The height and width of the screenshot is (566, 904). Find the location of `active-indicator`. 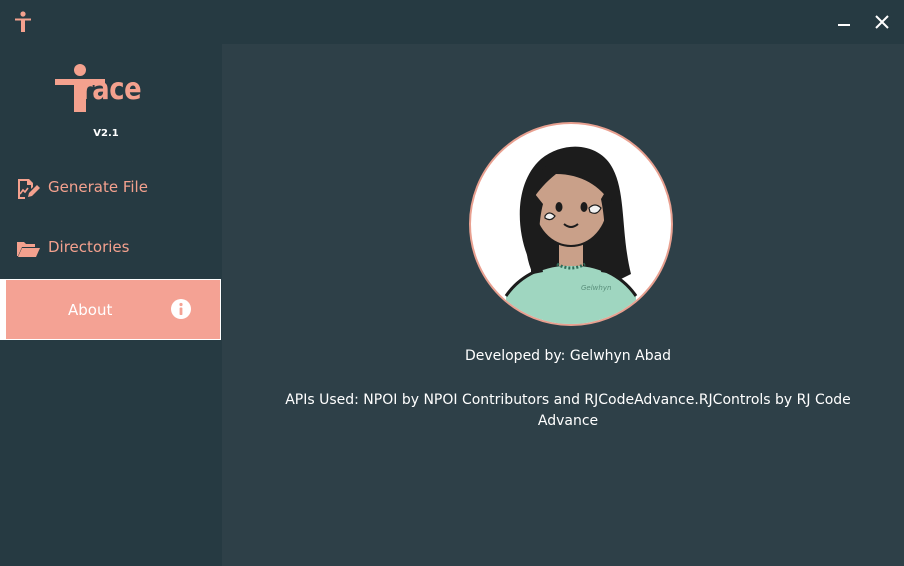

active-indicator is located at coordinates (3, 309).